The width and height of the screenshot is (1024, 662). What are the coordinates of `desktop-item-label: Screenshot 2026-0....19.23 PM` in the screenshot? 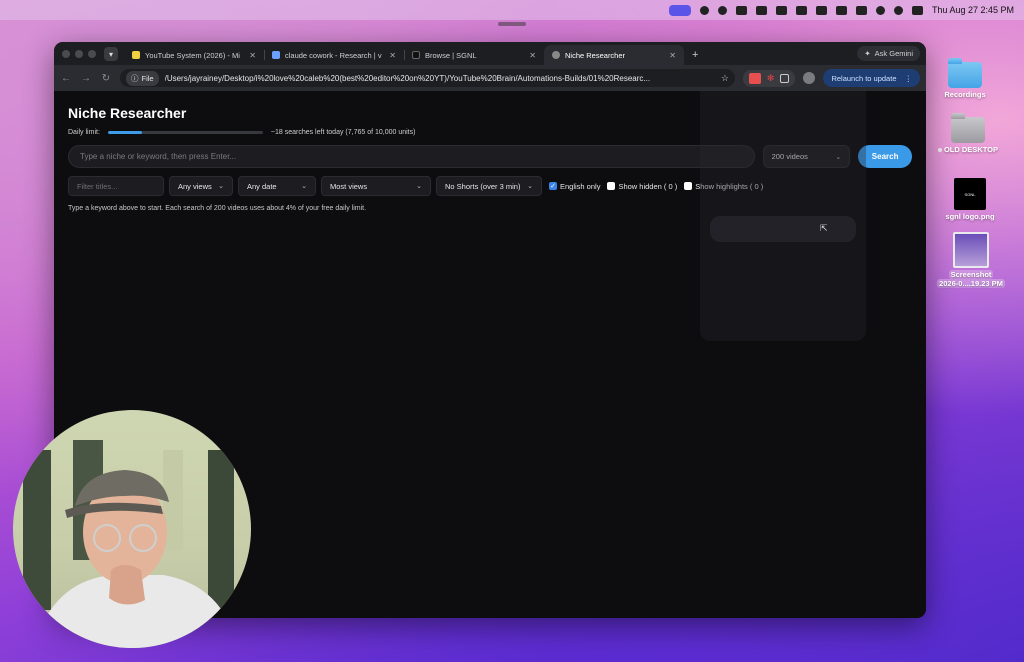 It's located at (971, 279).